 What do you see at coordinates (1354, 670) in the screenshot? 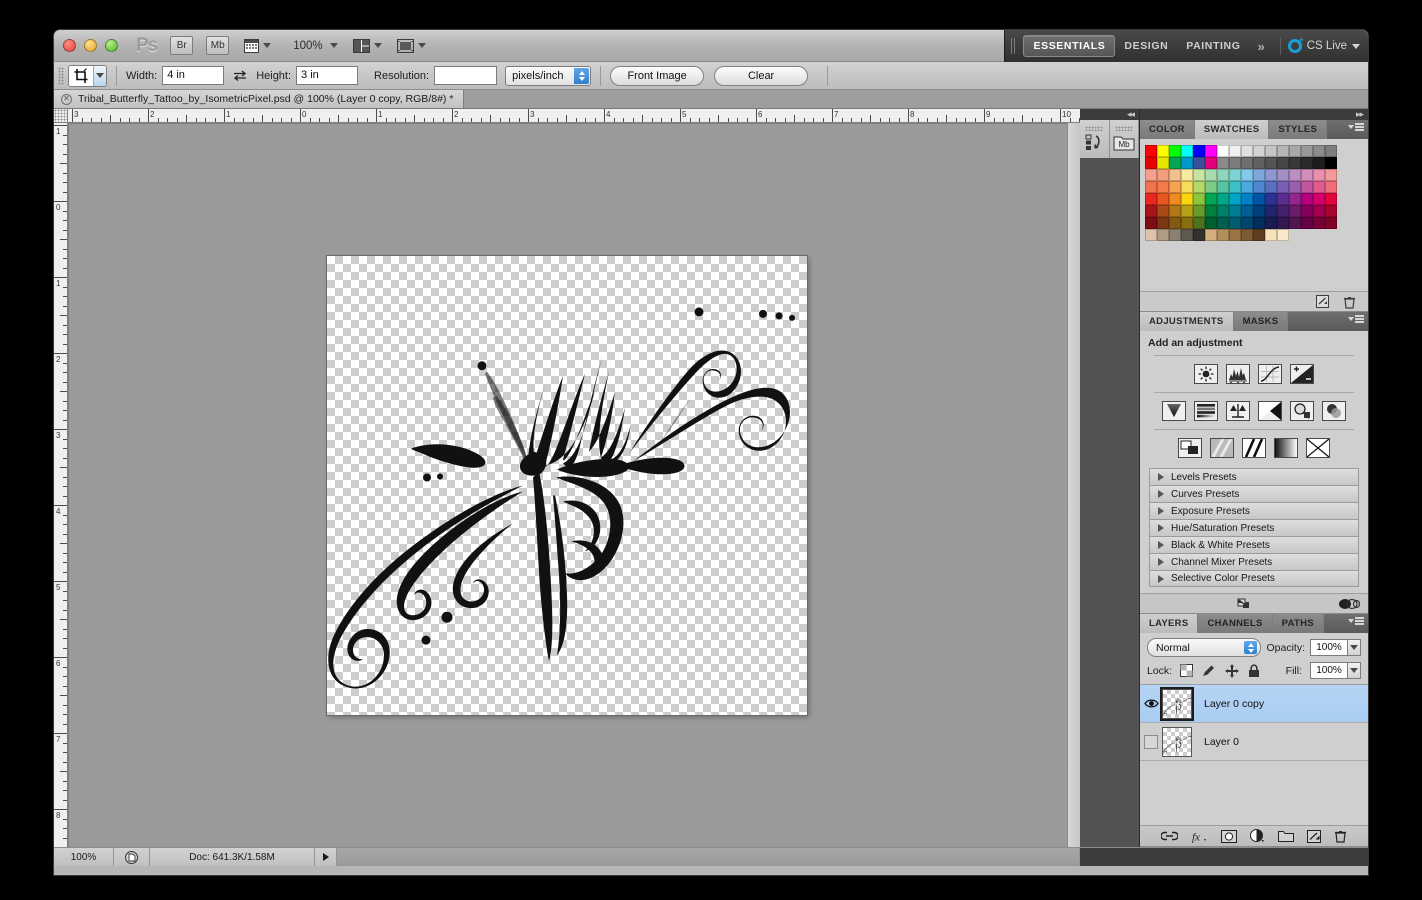
I see `fill-slider-toggle` at bounding box center [1354, 670].